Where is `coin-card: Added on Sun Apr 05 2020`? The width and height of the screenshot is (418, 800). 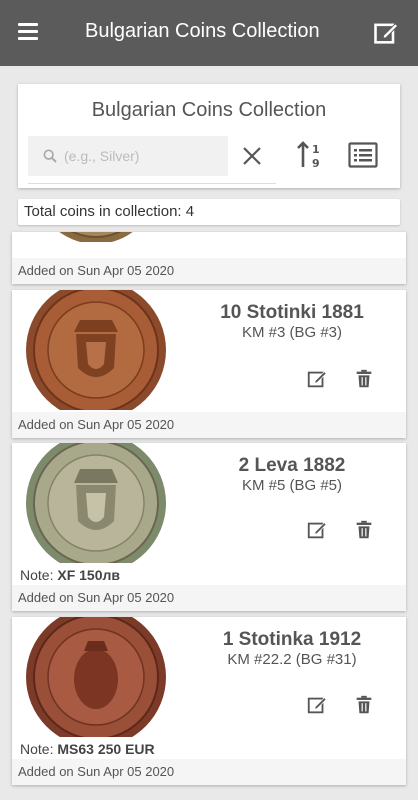 coin-card: Added on Sun Apr 05 2020 is located at coordinates (209, 258).